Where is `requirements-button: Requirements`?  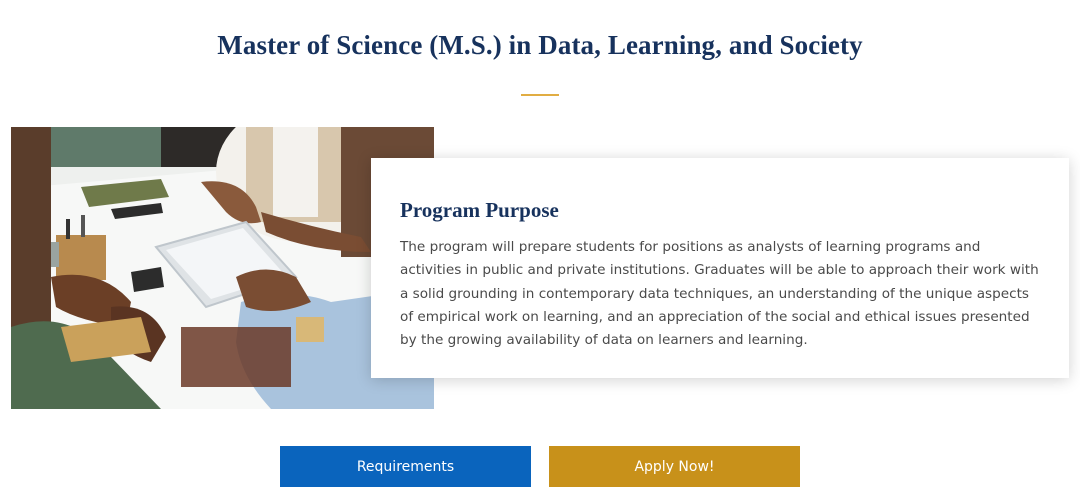 requirements-button: Requirements is located at coordinates (405, 466).